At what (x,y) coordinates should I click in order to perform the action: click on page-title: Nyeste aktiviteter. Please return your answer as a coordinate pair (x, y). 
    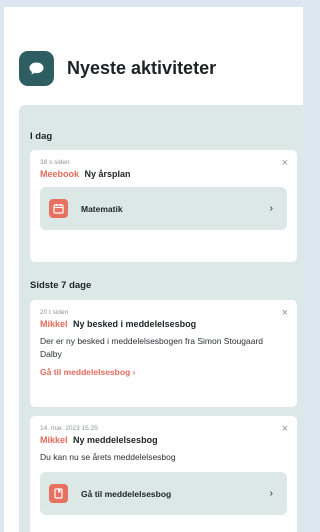
    Looking at the image, I should click on (142, 68).